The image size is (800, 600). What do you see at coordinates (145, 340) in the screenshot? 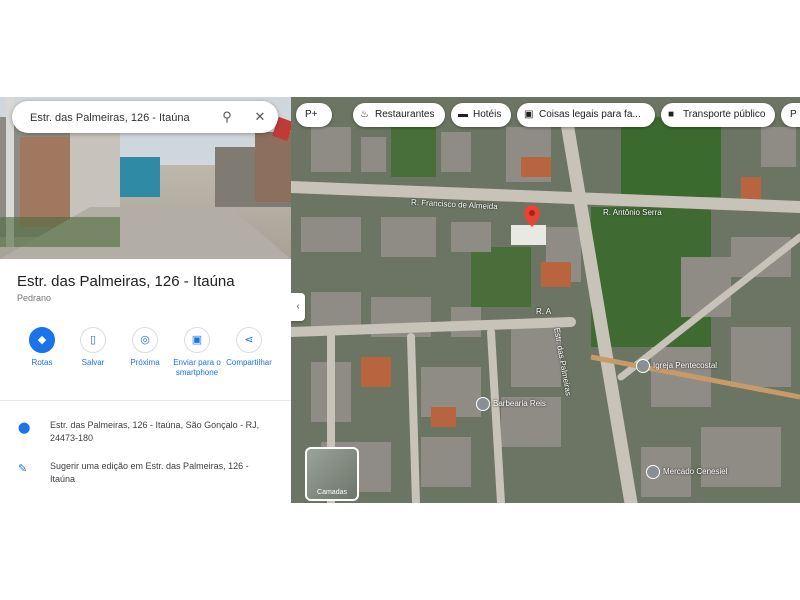
I see `nearby-icon: ◎` at bounding box center [145, 340].